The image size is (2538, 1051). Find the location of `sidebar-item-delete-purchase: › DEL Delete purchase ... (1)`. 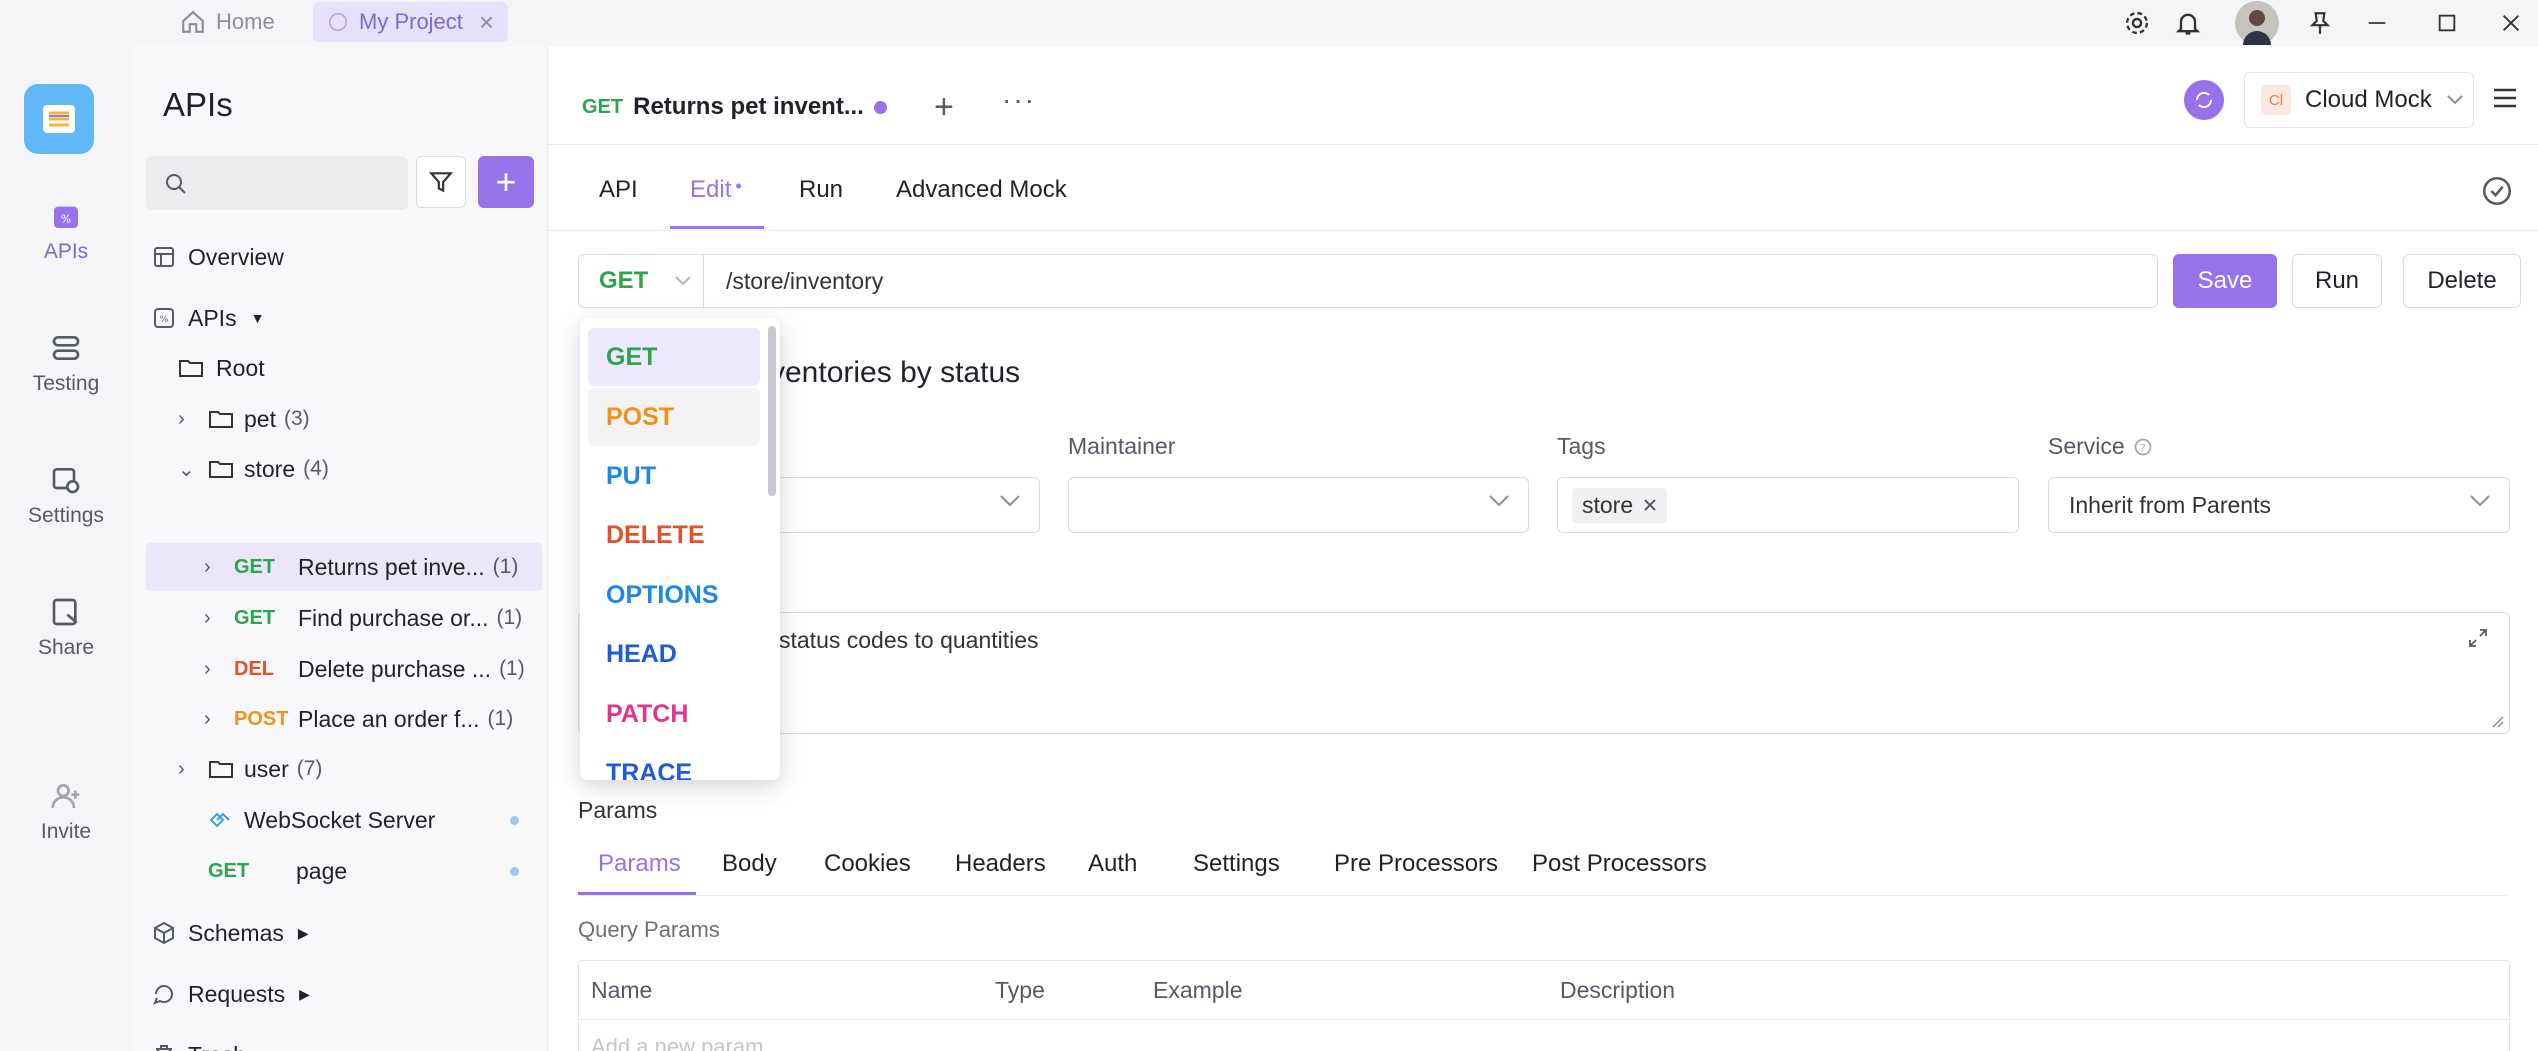

sidebar-item-delete-purchase: › DEL Delete purchase ... (1) is located at coordinates (364, 669).